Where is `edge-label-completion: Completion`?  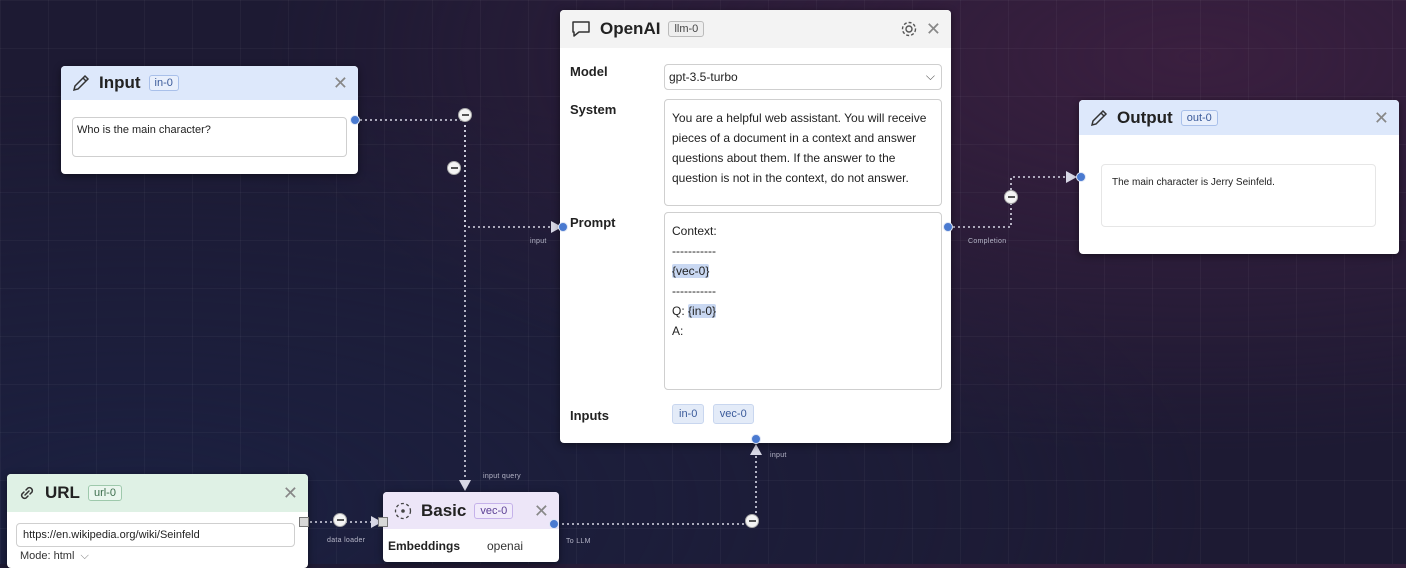
edge-label-completion: Completion is located at coordinates (987, 241).